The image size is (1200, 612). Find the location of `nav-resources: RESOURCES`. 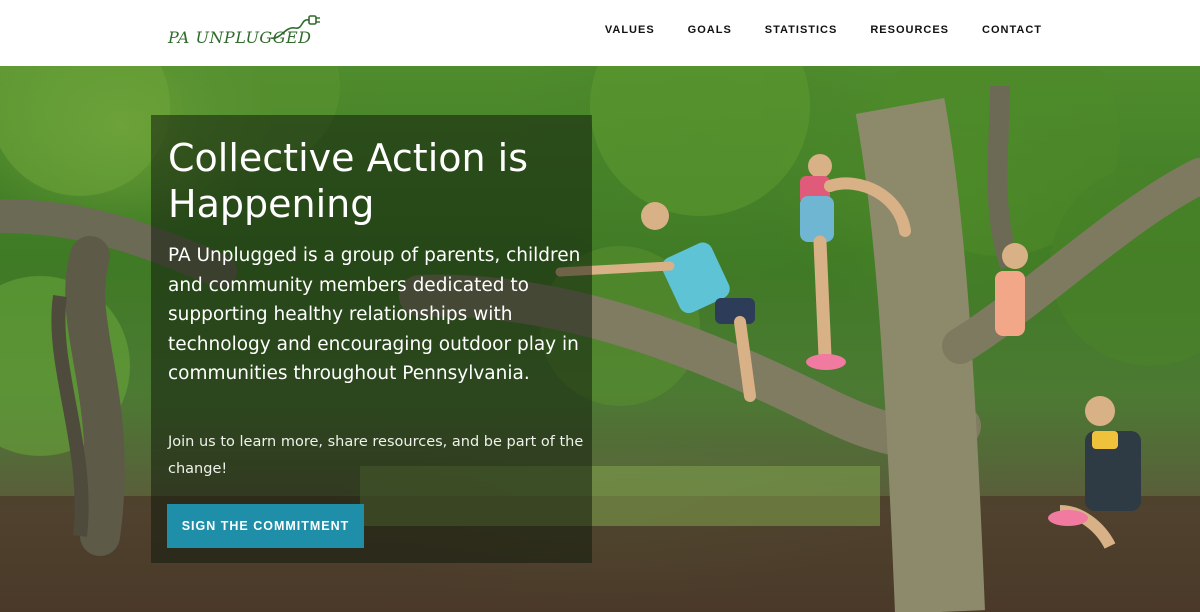

nav-resources: RESOURCES is located at coordinates (909, 30).